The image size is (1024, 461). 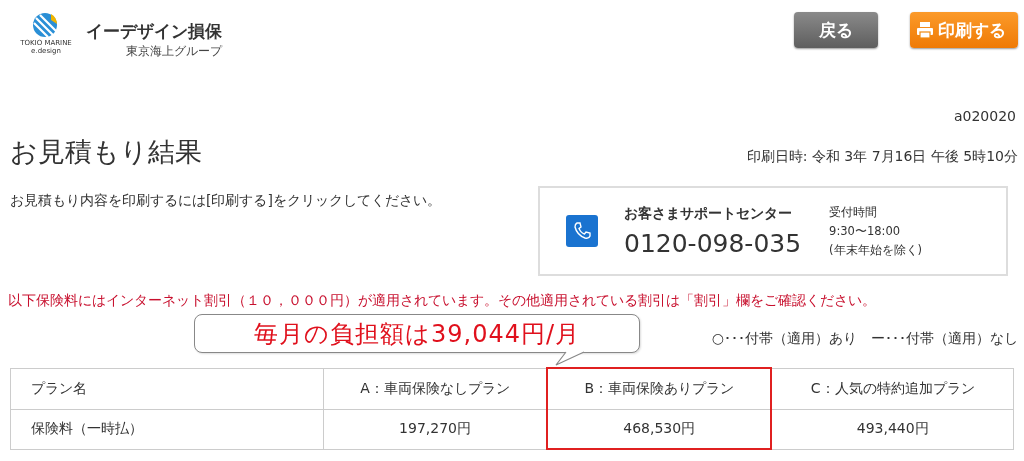 I want to click on legend-text: ー･･･付帯（適用）なし, so click(x=944, y=339).